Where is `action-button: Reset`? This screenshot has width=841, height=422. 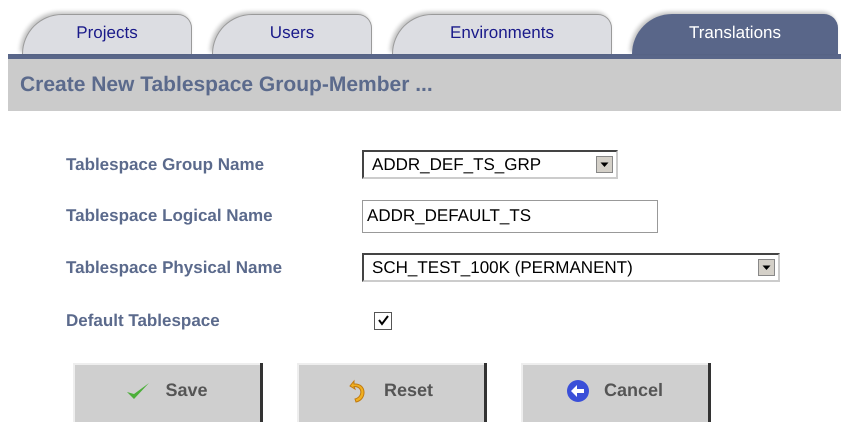
action-button: Reset is located at coordinates (392, 392).